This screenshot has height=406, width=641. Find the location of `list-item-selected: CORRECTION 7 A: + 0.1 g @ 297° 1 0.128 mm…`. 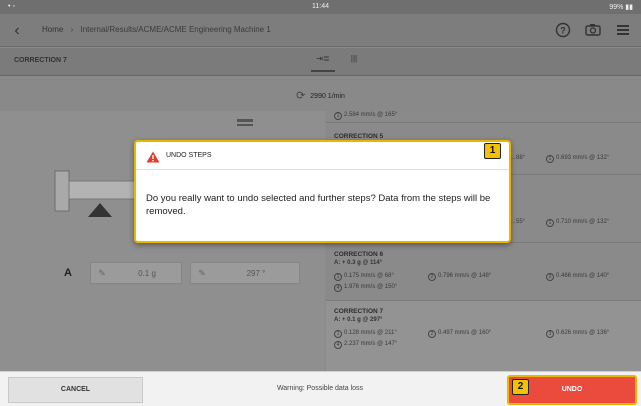

list-item-selected: CORRECTION 7 A: + 0.1 g @ 297° 1 0.128 mm… is located at coordinates (483, 336).